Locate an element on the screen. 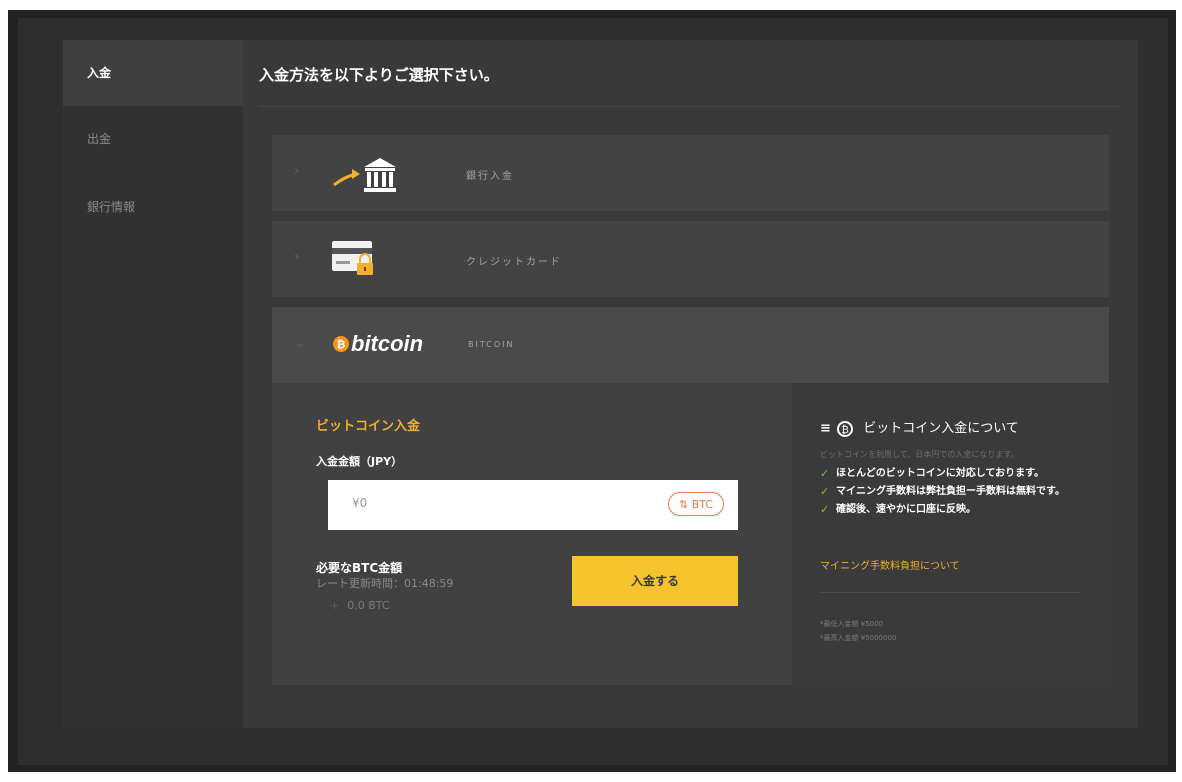 The width and height of the screenshot is (1182, 782). sidebar-item-withdraw: 出金 is located at coordinates (153, 139).